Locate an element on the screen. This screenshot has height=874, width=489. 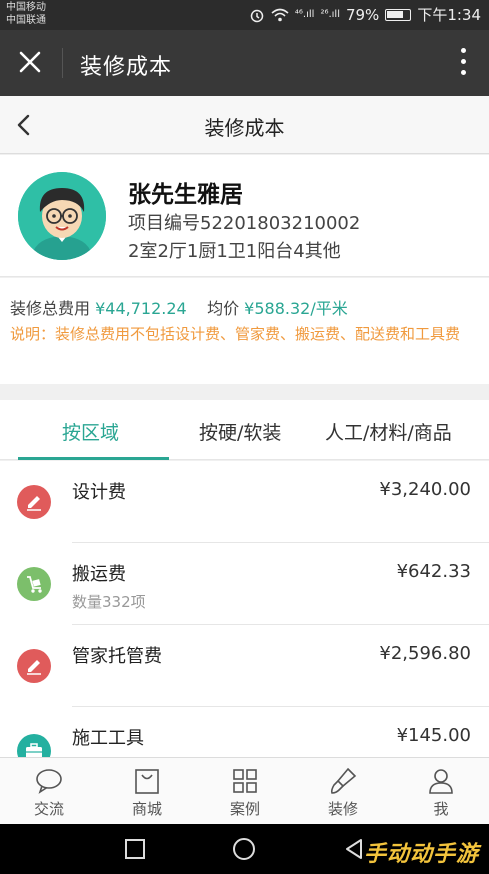
avg-label: 均价 is located at coordinates (223, 308).